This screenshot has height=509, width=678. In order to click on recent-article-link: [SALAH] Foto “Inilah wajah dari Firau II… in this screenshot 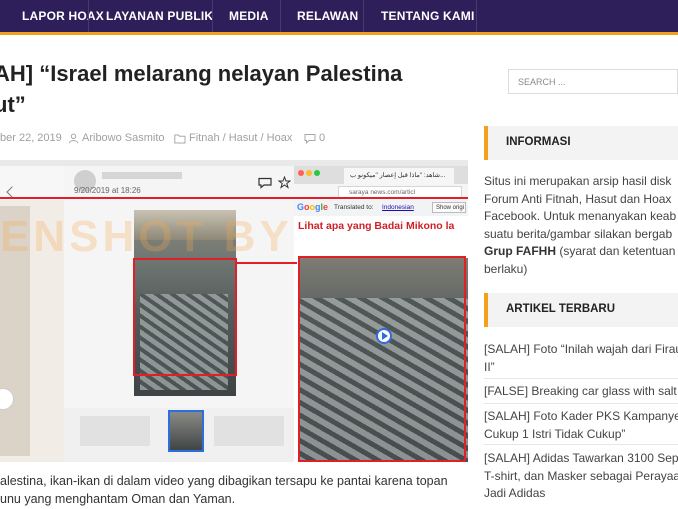, I will do `click(581, 358)`.